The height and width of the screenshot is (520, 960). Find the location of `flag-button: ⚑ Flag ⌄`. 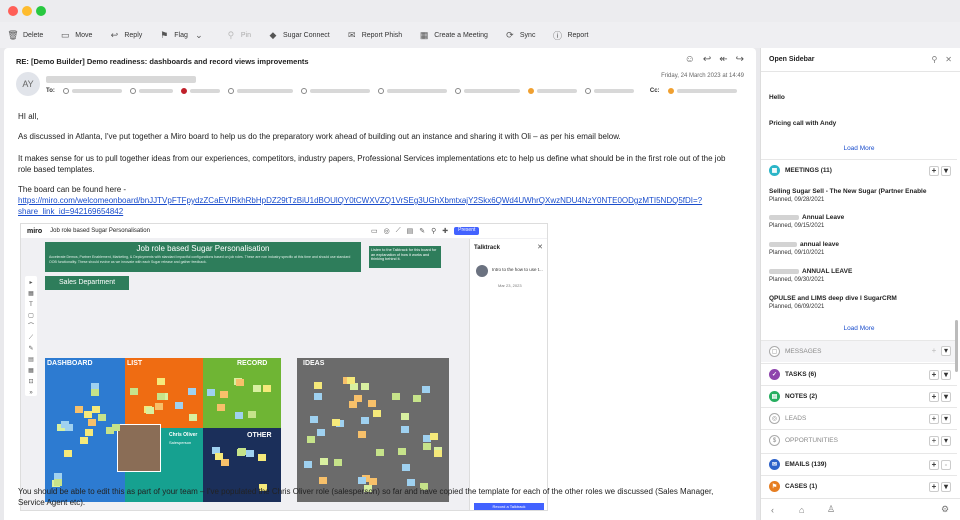

flag-button: ⚑ Flag ⌄ is located at coordinates (184, 35).